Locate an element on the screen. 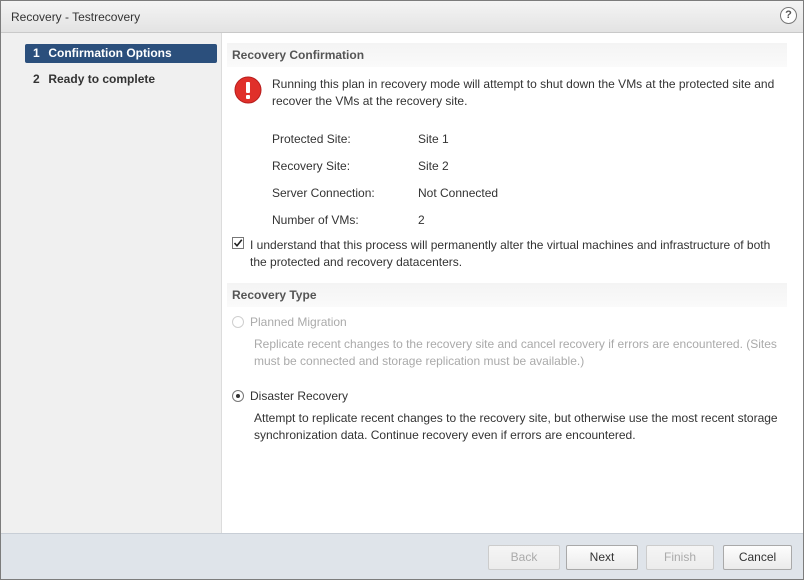 Image resolution: width=804 pixels, height=580 pixels. title-bar: Recovery - Testrecovery ? is located at coordinates (402, 17).